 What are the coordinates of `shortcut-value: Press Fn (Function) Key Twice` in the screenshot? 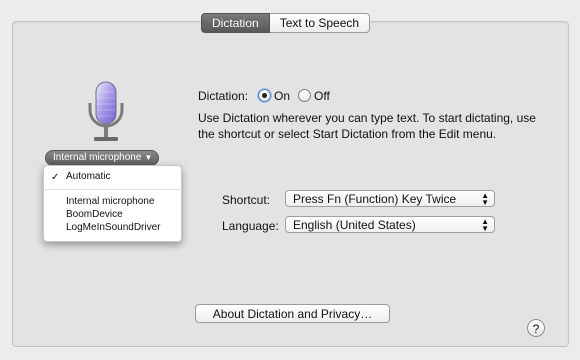 It's located at (375, 199).